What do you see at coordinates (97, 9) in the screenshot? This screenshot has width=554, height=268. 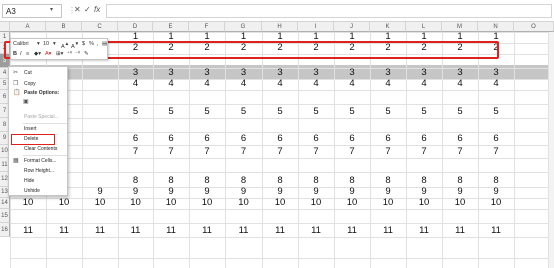 I see `fx-icon: fx` at bounding box center [97, 9].